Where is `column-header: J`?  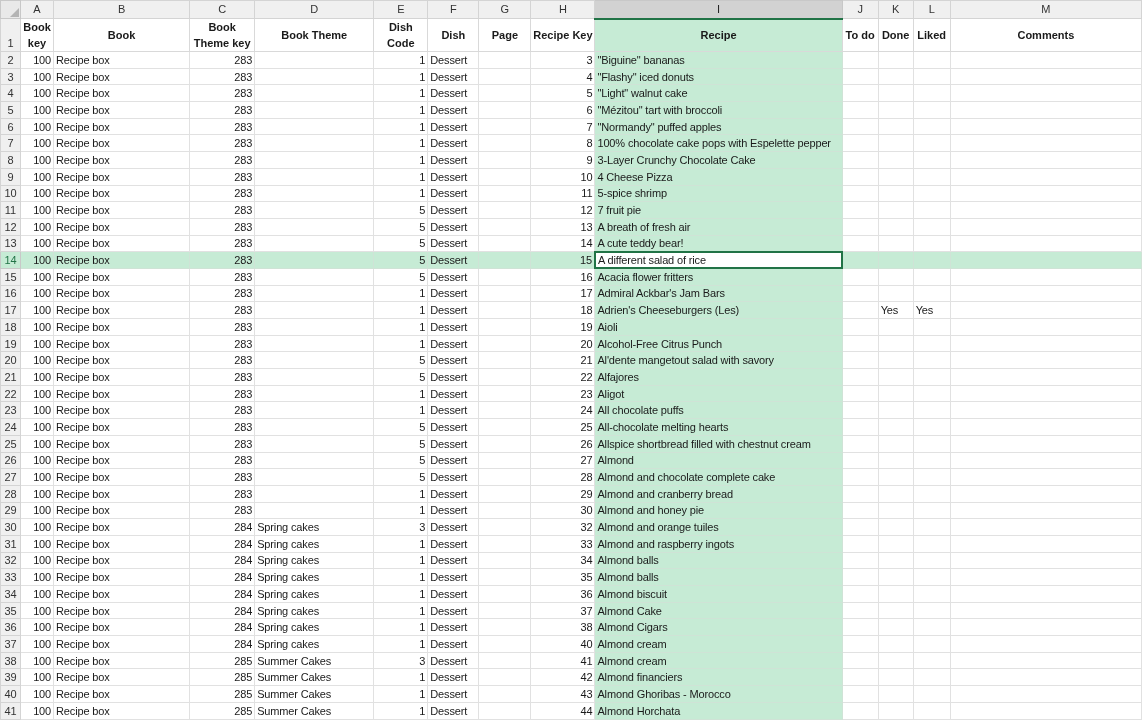 column-header: J is located at coordinates (860, 9).